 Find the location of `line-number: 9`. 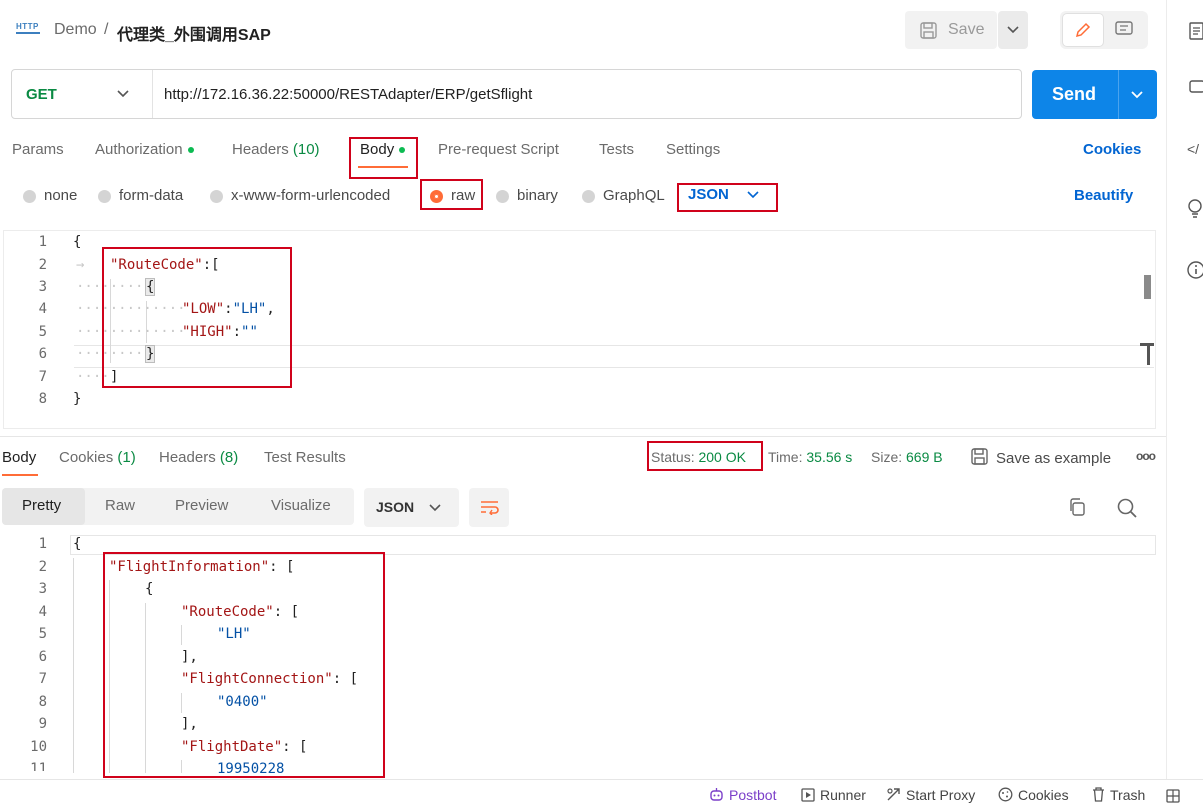

line-number: 9 is located at coordinates (42, 724).